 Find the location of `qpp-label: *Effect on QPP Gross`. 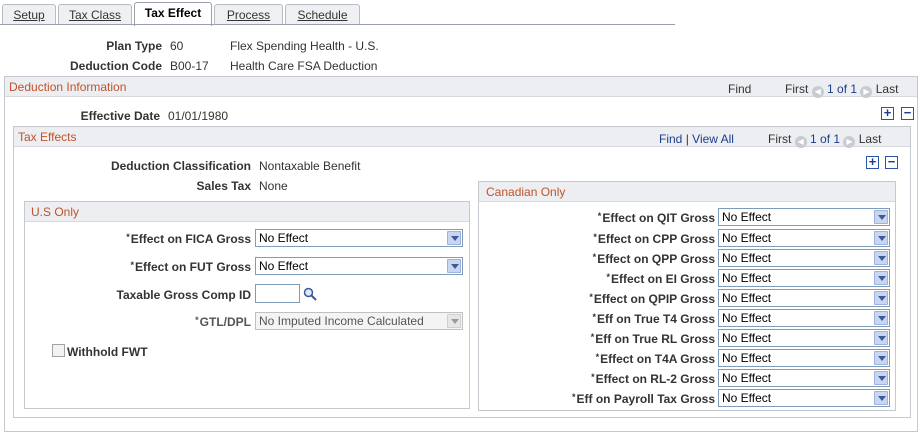

qpp-label: *Effect on QPP Gross is located at coordinates (653, 259).